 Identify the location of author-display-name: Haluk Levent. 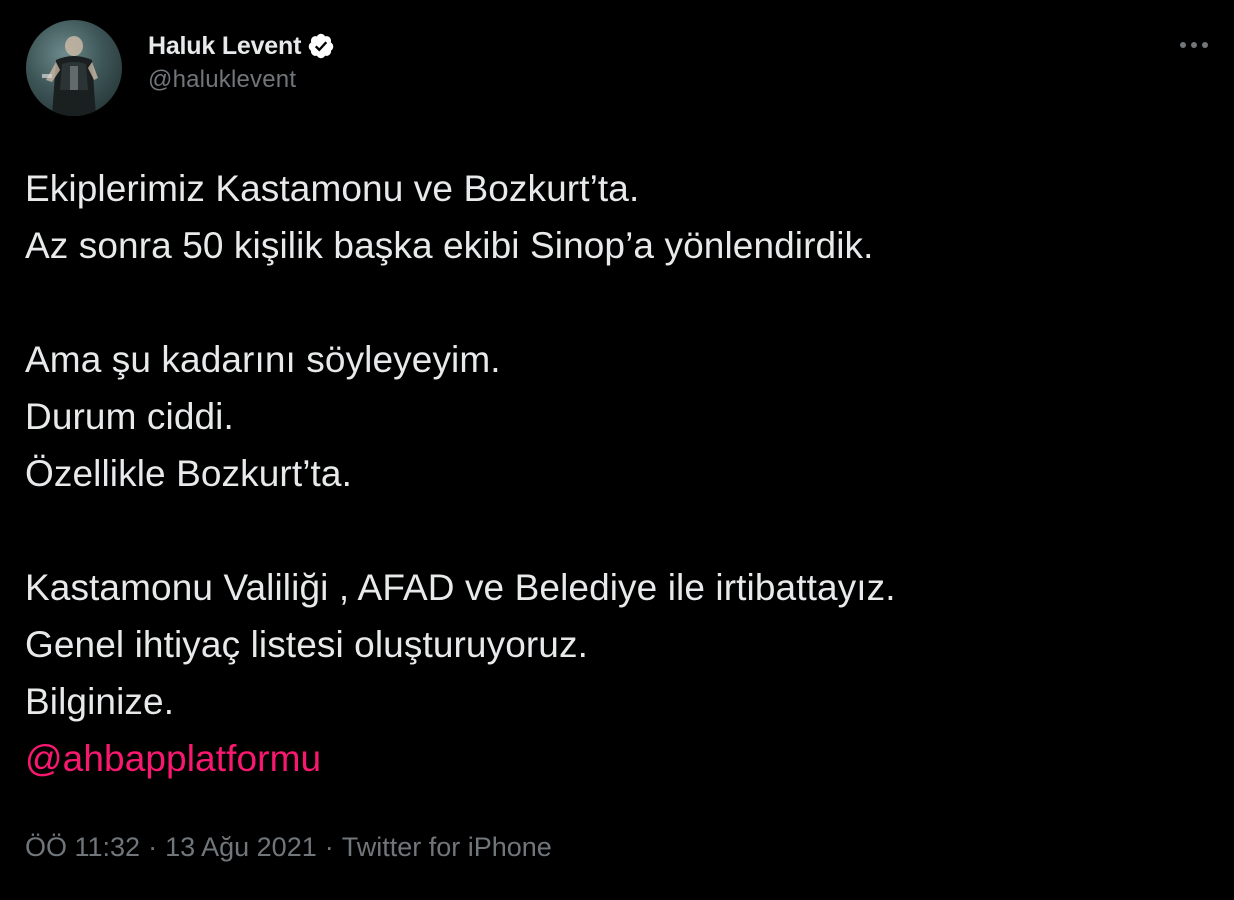
(224, 46).